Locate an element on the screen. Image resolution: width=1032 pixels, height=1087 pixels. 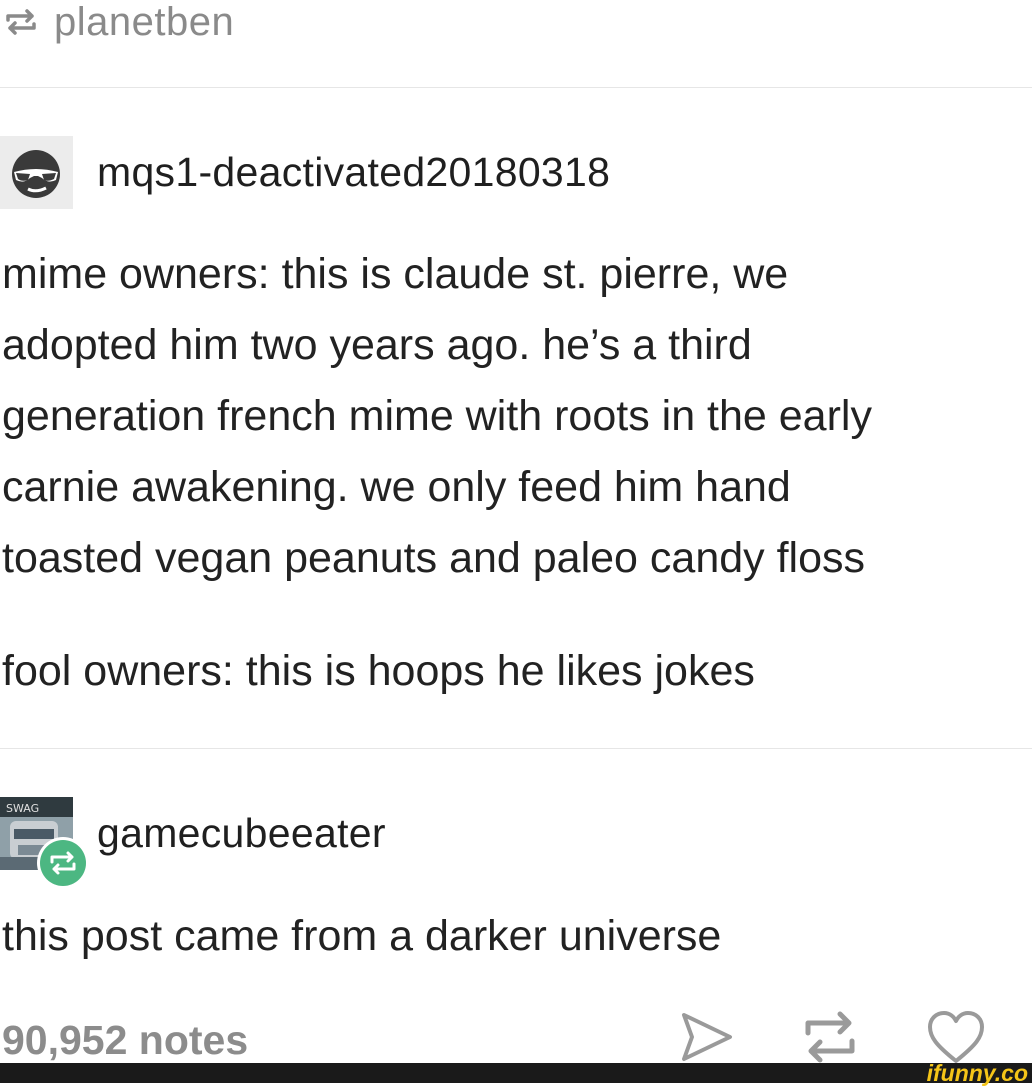
notes-count: 90,952 notes is located at coordinates (125, 1040).